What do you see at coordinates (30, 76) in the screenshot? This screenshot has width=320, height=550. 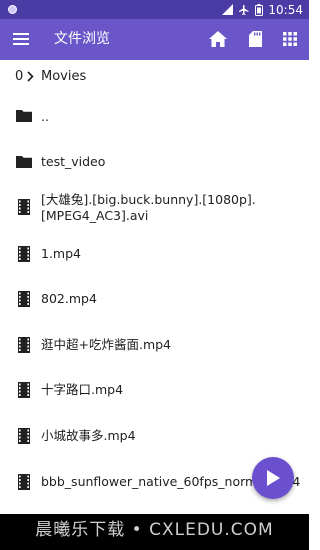 I see `chevron-right-icon` at bounding box center [30, 76].